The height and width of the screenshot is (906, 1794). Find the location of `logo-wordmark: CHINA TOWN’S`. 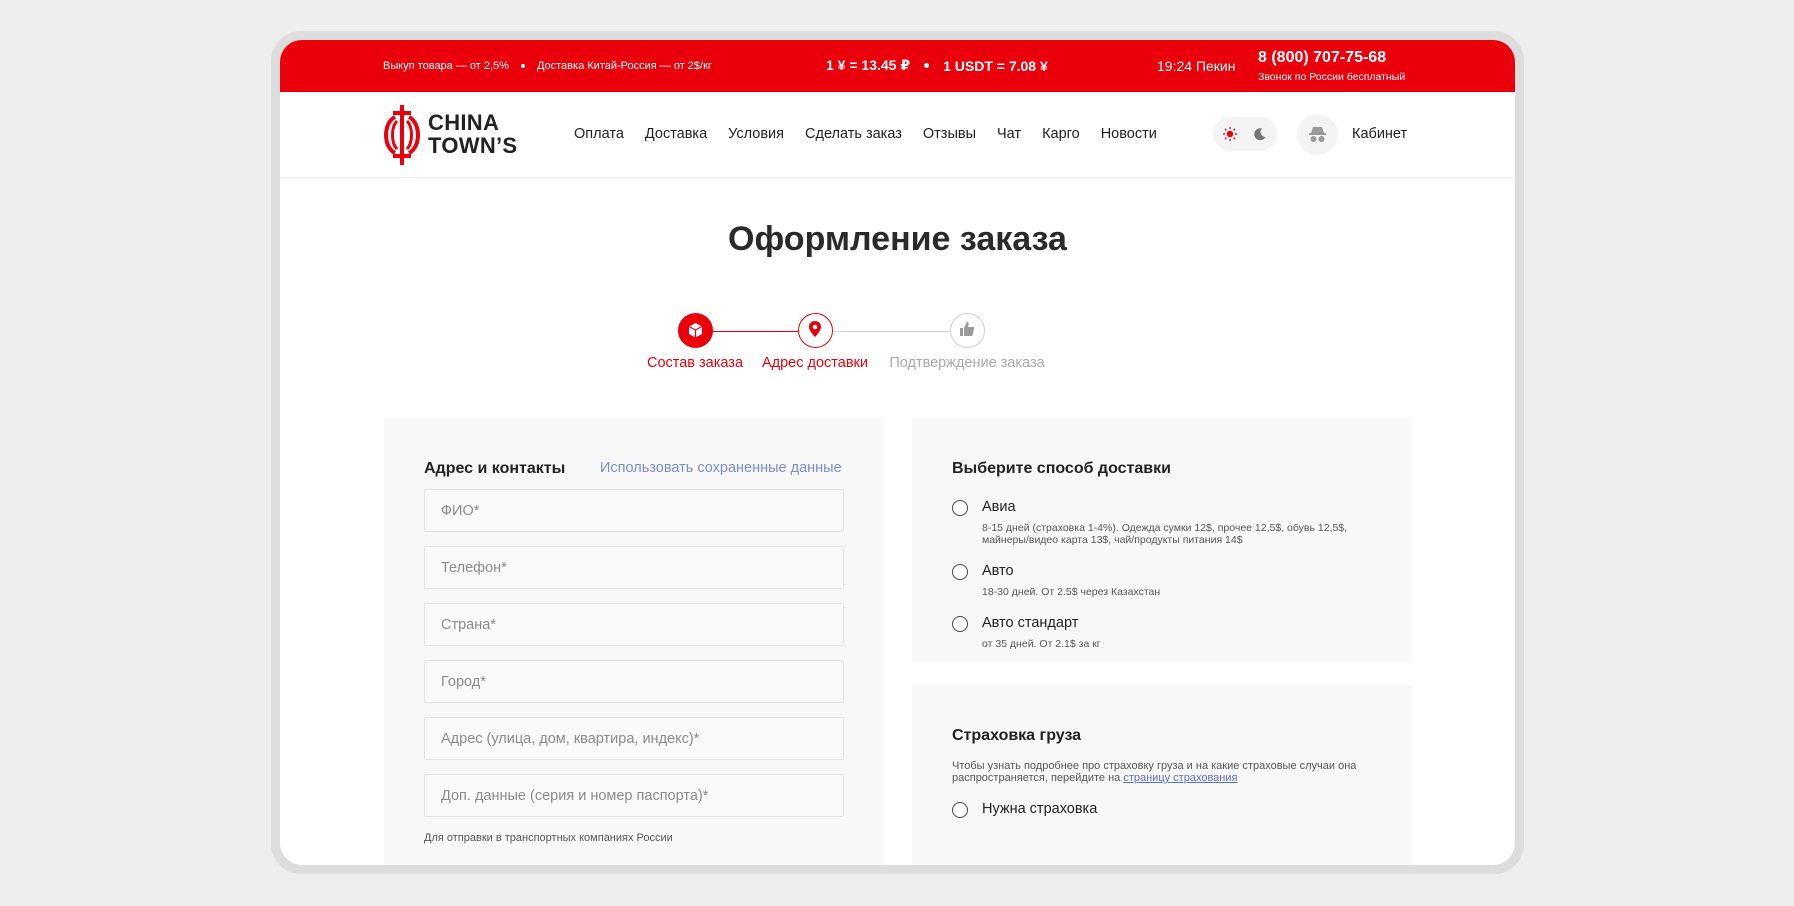

logo-wordmark: CHINA TOWN’S is located at coordinates (472, 134).